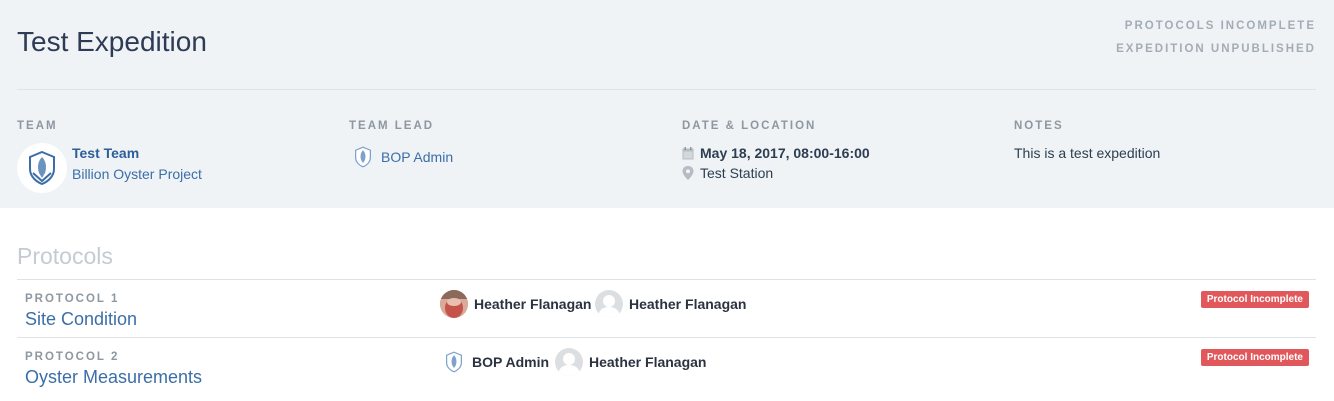  What do you see at coordinates (1216, 49) in the screenshot?
I see `expedition-status: EXPEDITION UNPUBLISHED` at bounding box center [1216, 49].